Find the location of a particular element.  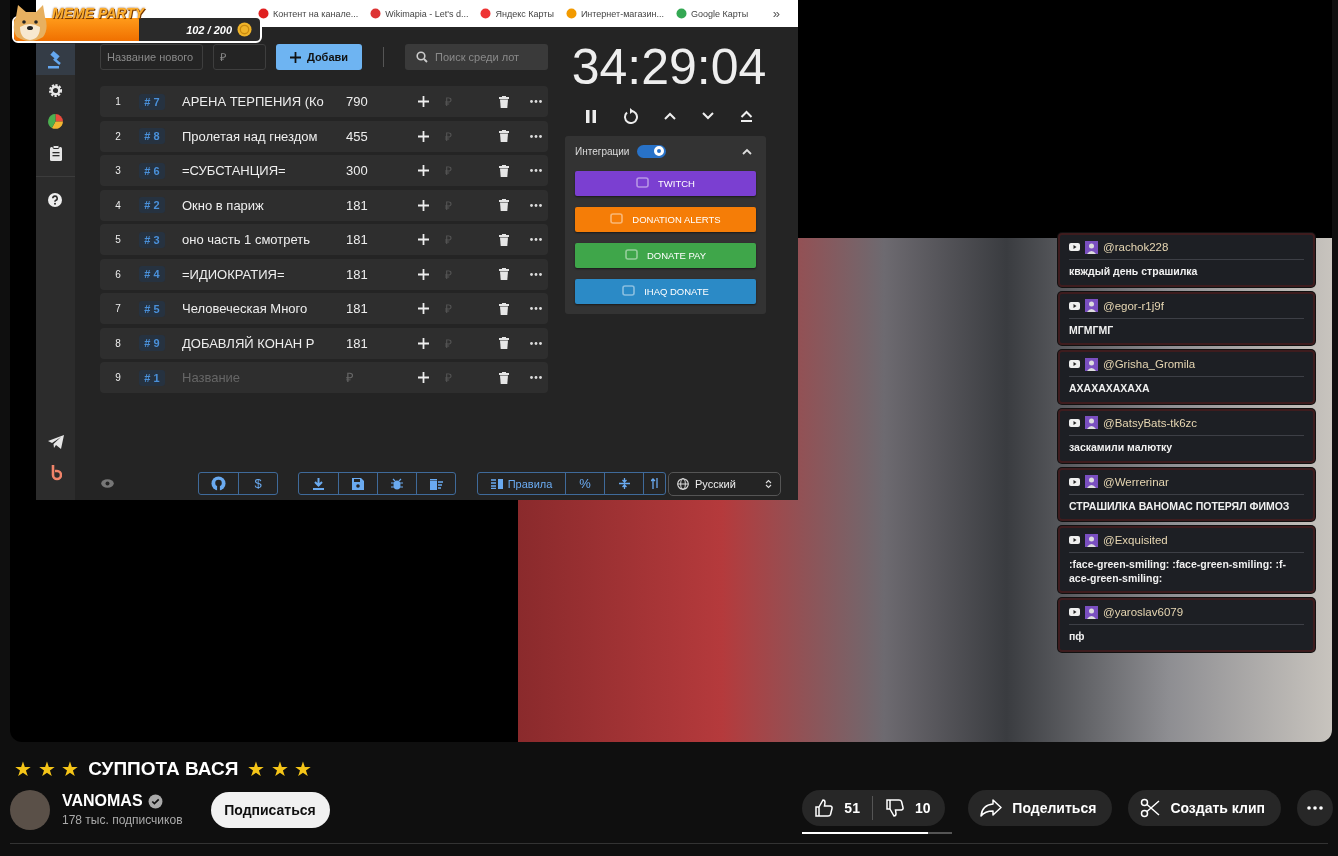

lot-amount-field: ₽ is located at coordinates (371, 377).